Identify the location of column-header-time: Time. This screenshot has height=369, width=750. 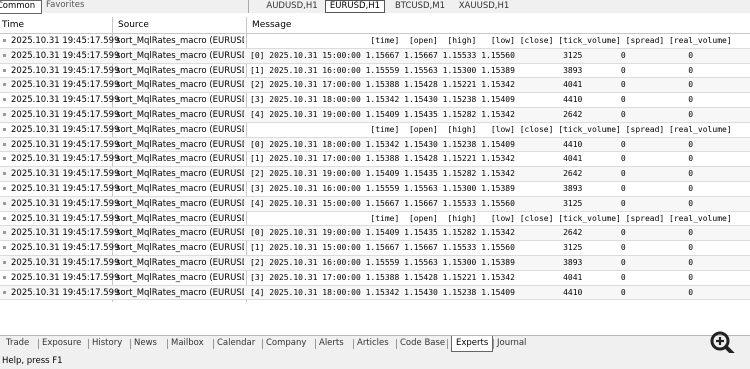
(13, 25).